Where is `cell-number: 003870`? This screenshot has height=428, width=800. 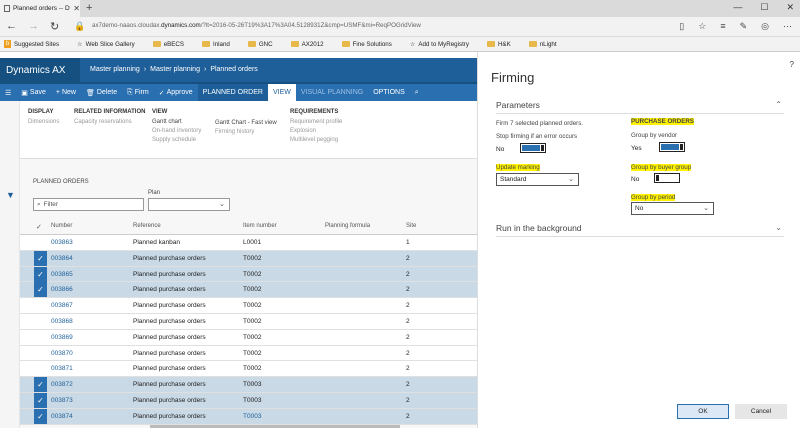
cell-number: 003870 is located at coordinates (62, 353).